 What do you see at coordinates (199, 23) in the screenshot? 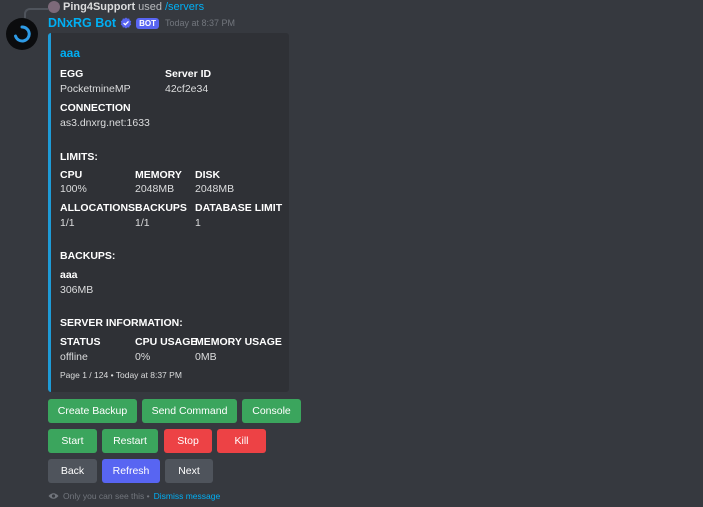
I see `message-timestamp: Today at 8:37 PM` at bounding box center [199, 23].